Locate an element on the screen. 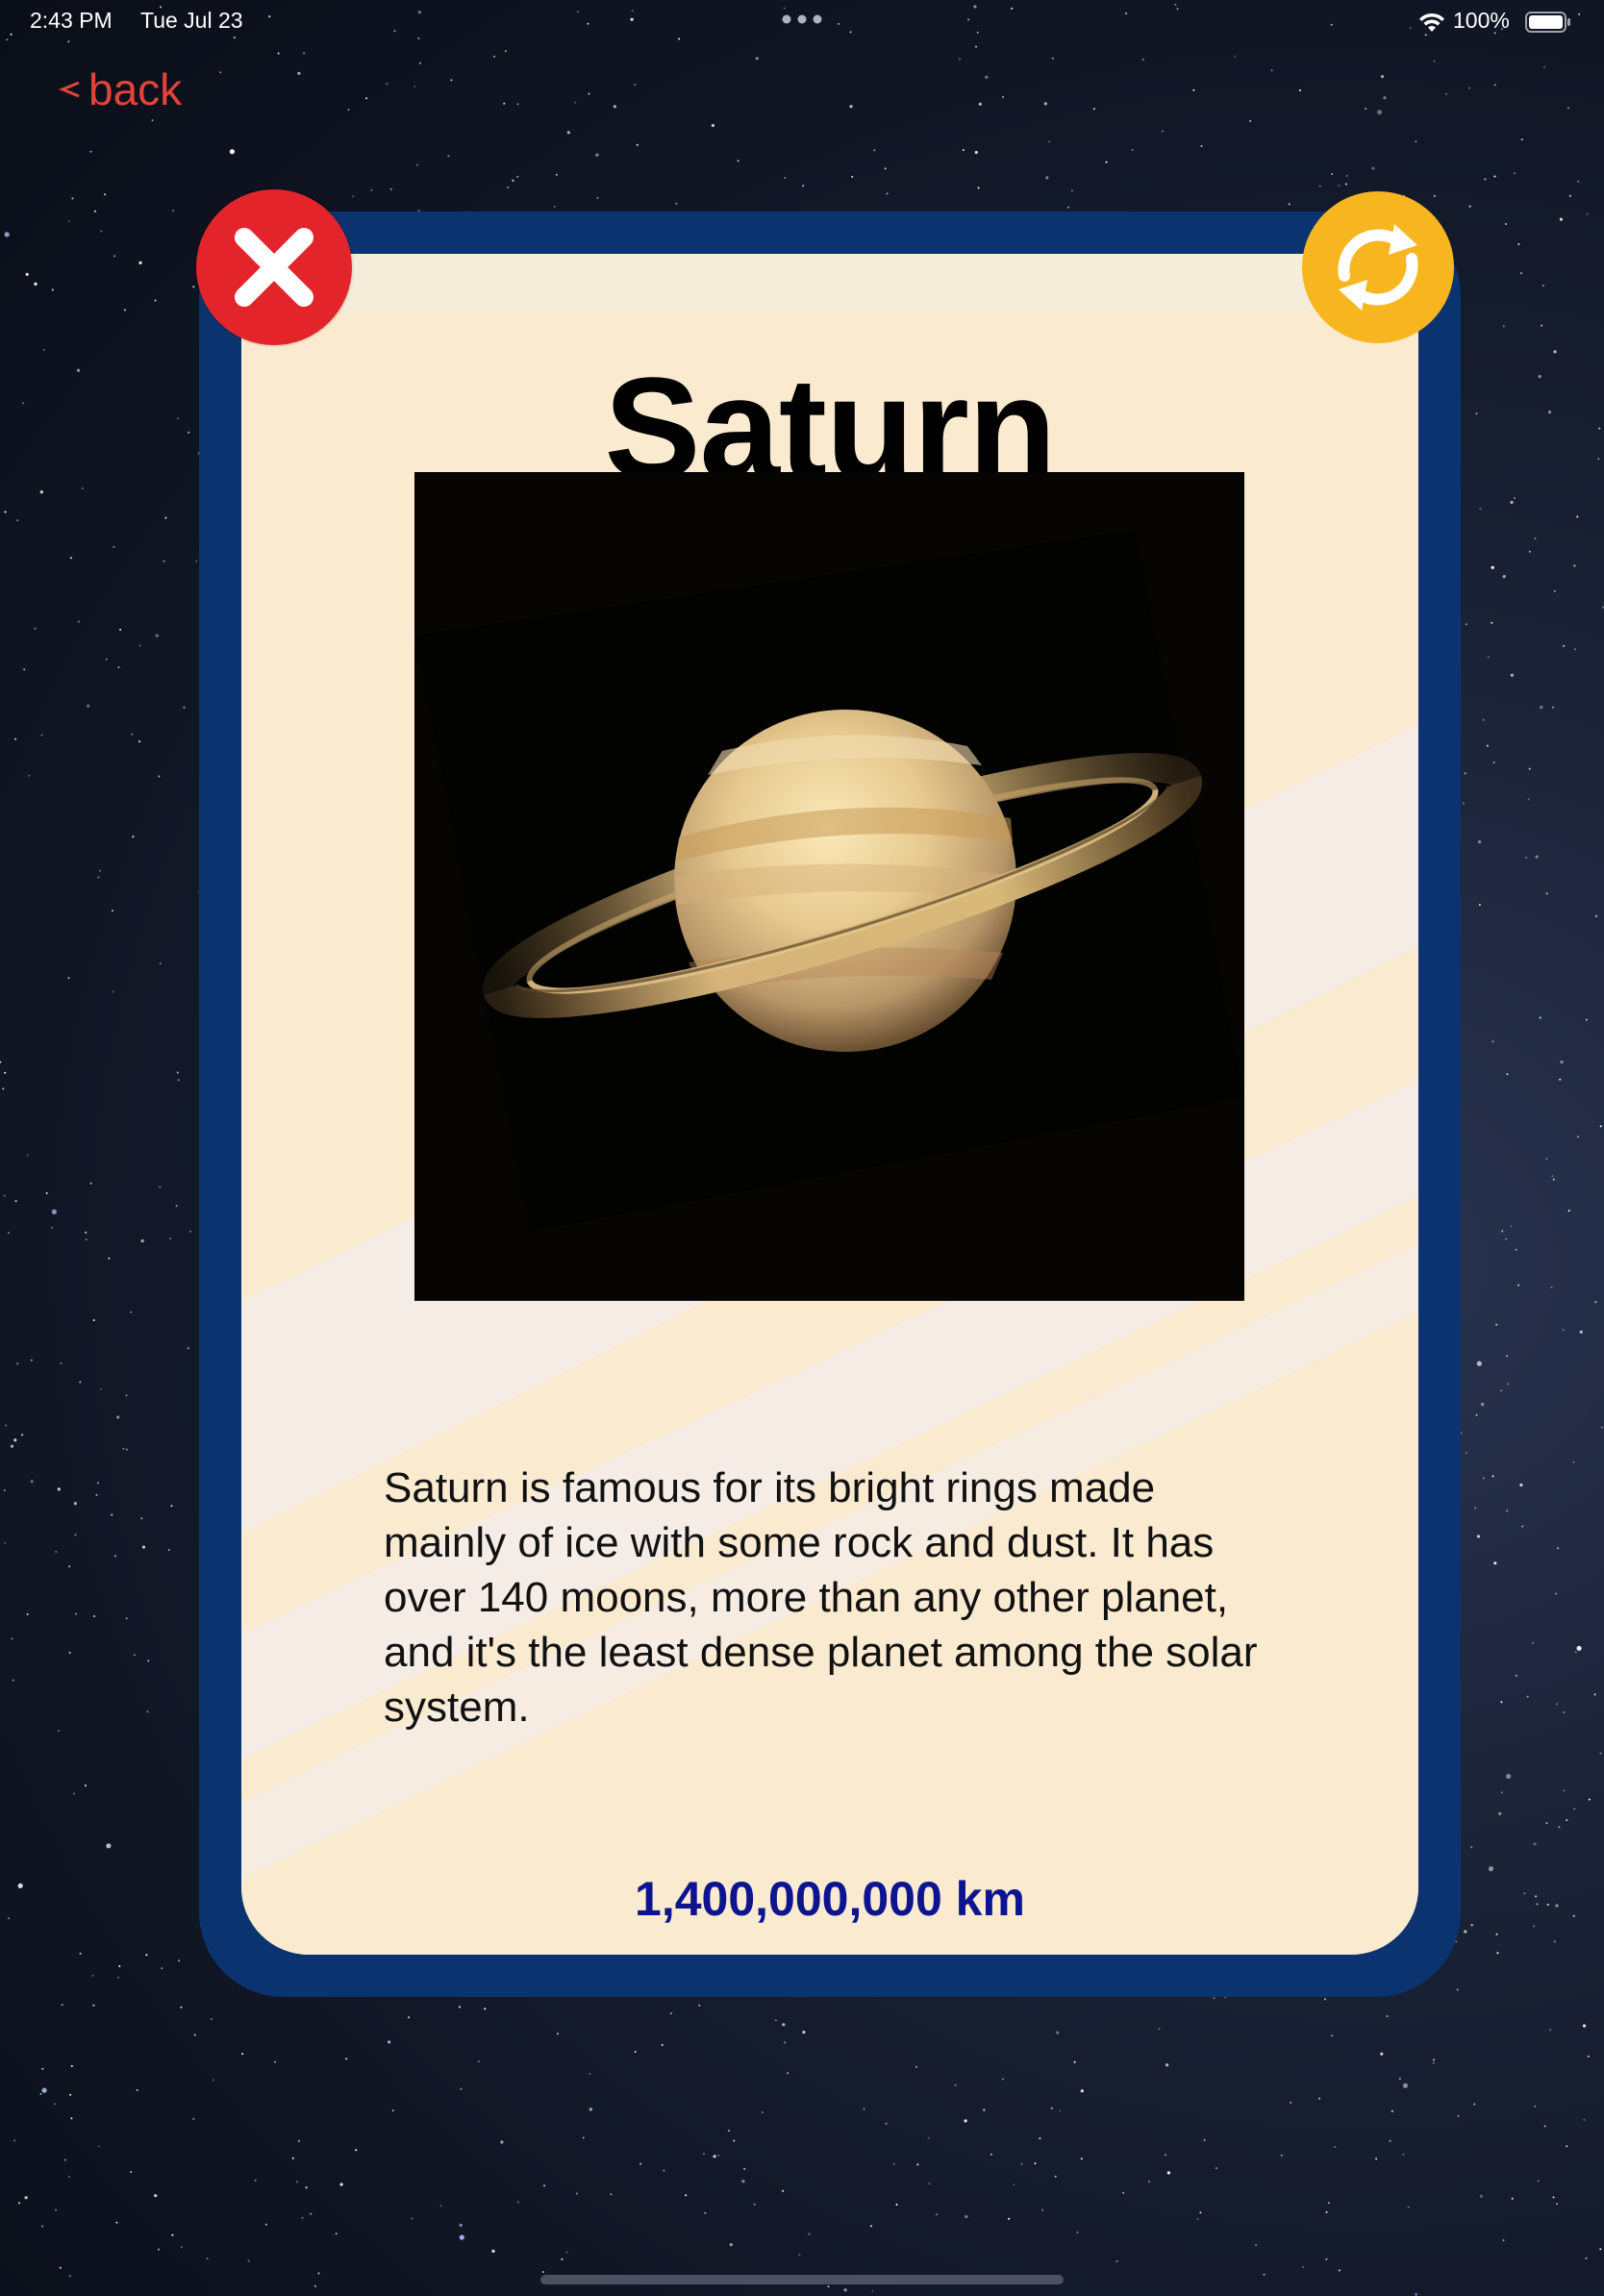 The width and height of the screenshot is (1604, 2296). refresh-icon is located at coordinates (1378, 267).